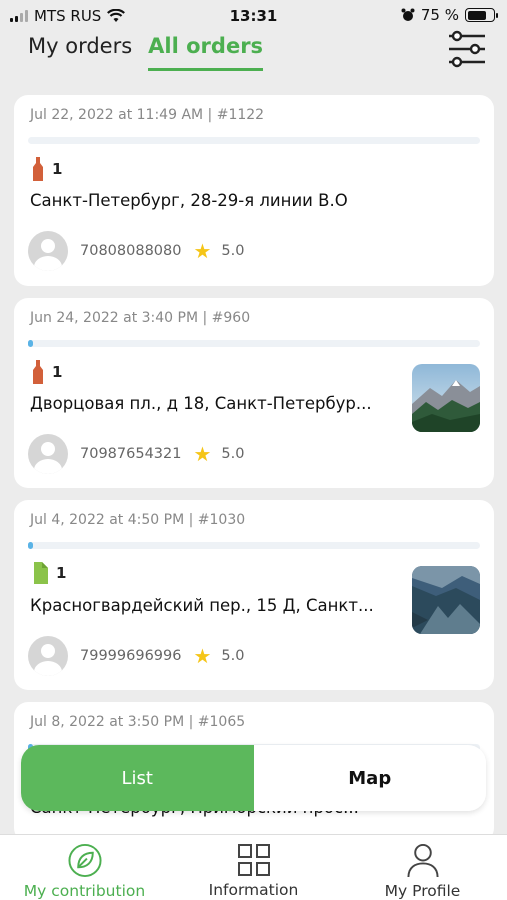 Image resolution: width=507 pixels, height=900 pixels. What do you see at coordinates (422, 860) in the screenshot?
I see `person-icon` at bounding box center [422, 860].